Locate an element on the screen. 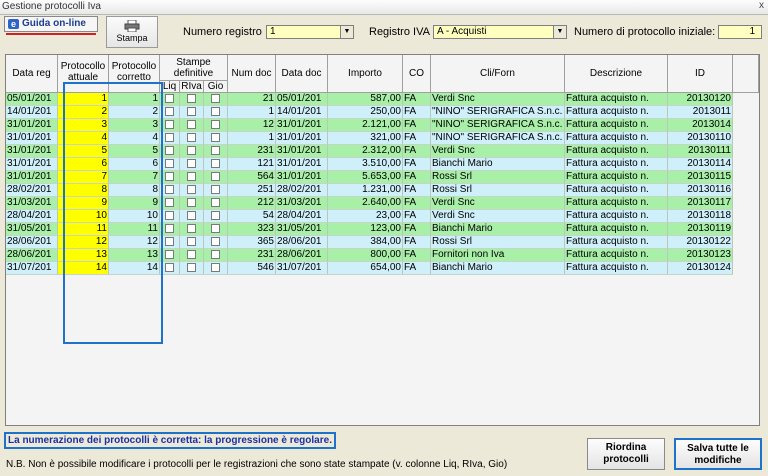 This screenshot has height=476, width=768. col-header-data-reg: Data reg is located at coordinates (32, 74).